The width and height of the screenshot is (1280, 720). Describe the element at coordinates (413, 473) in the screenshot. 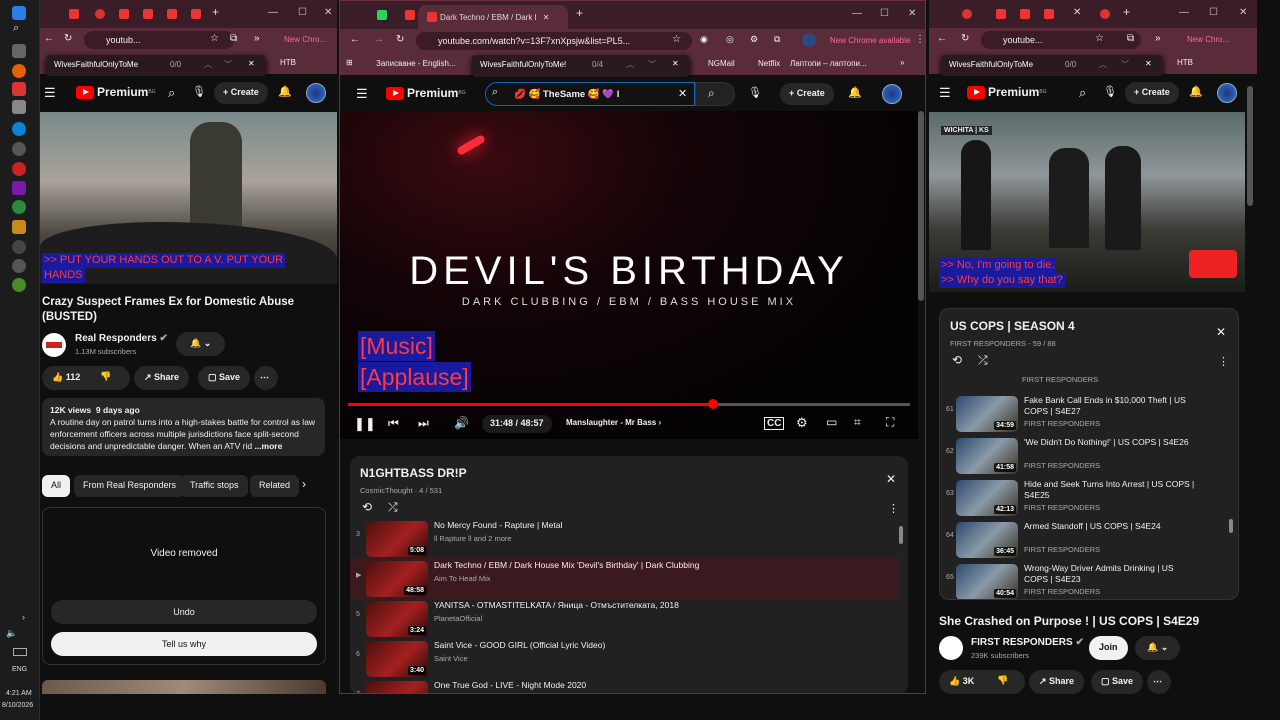

I see `playlist-title: N1GHTBASS DR!P` at that location.